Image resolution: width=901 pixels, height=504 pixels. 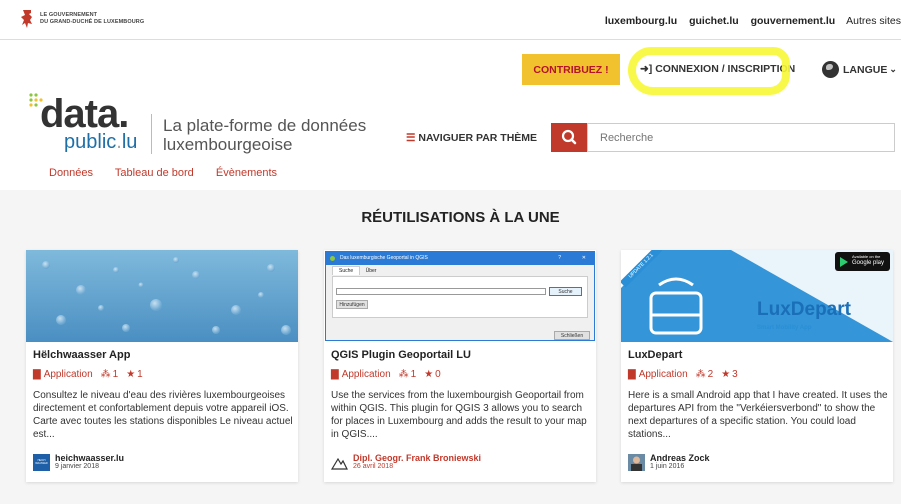 I want to click on contribuez-button: CONTRIBUEZ !, so click(x=571, y=69).